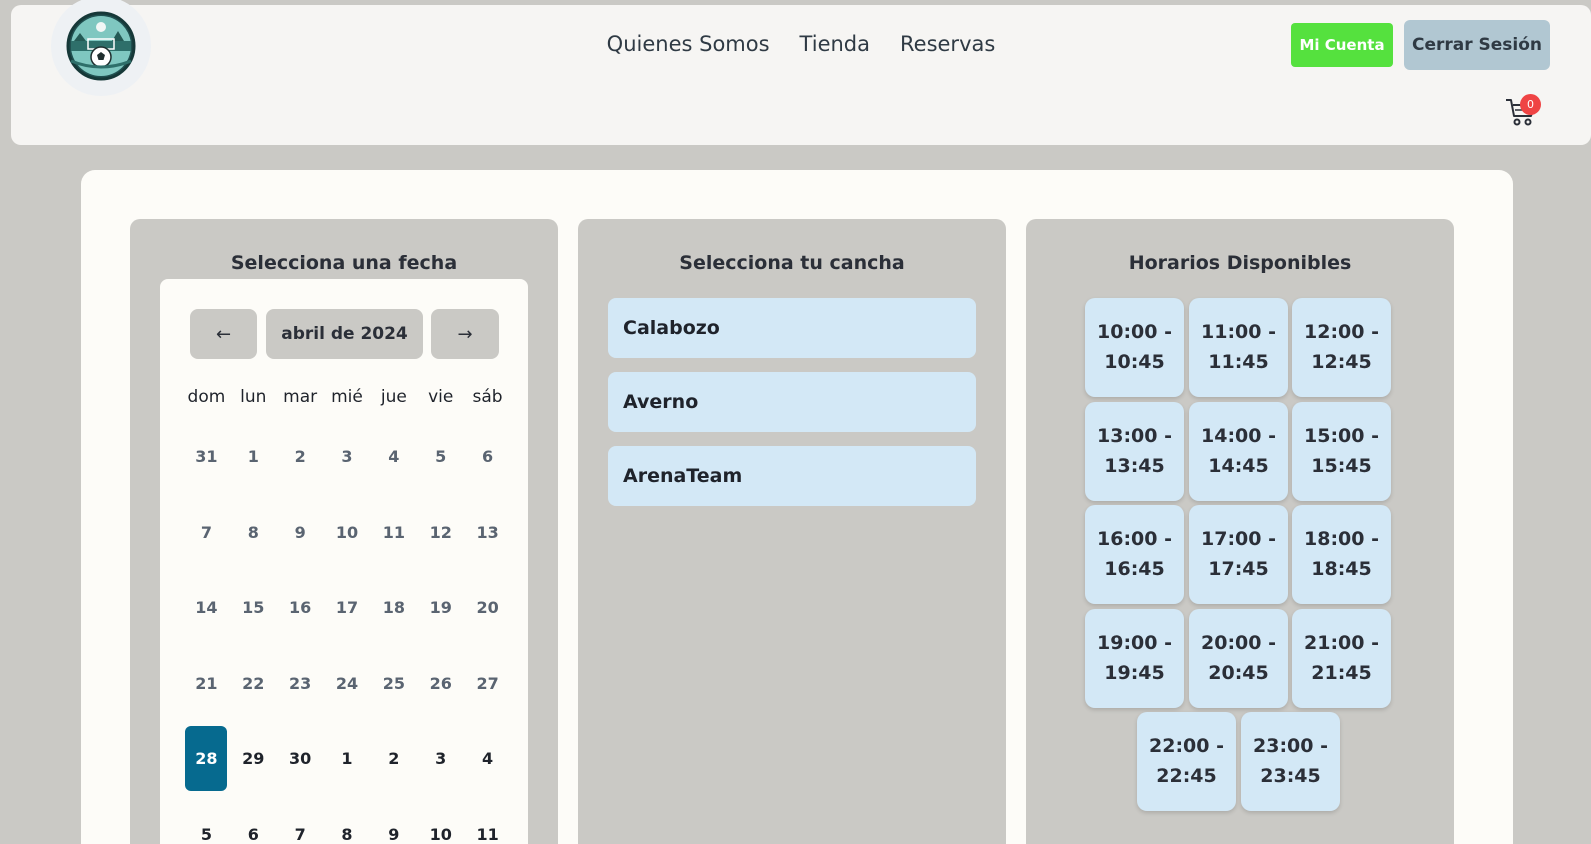  Describe the element at coordinates (1134, 466) in the screenshot. I see `time-slot-end: 13:45` at that location.